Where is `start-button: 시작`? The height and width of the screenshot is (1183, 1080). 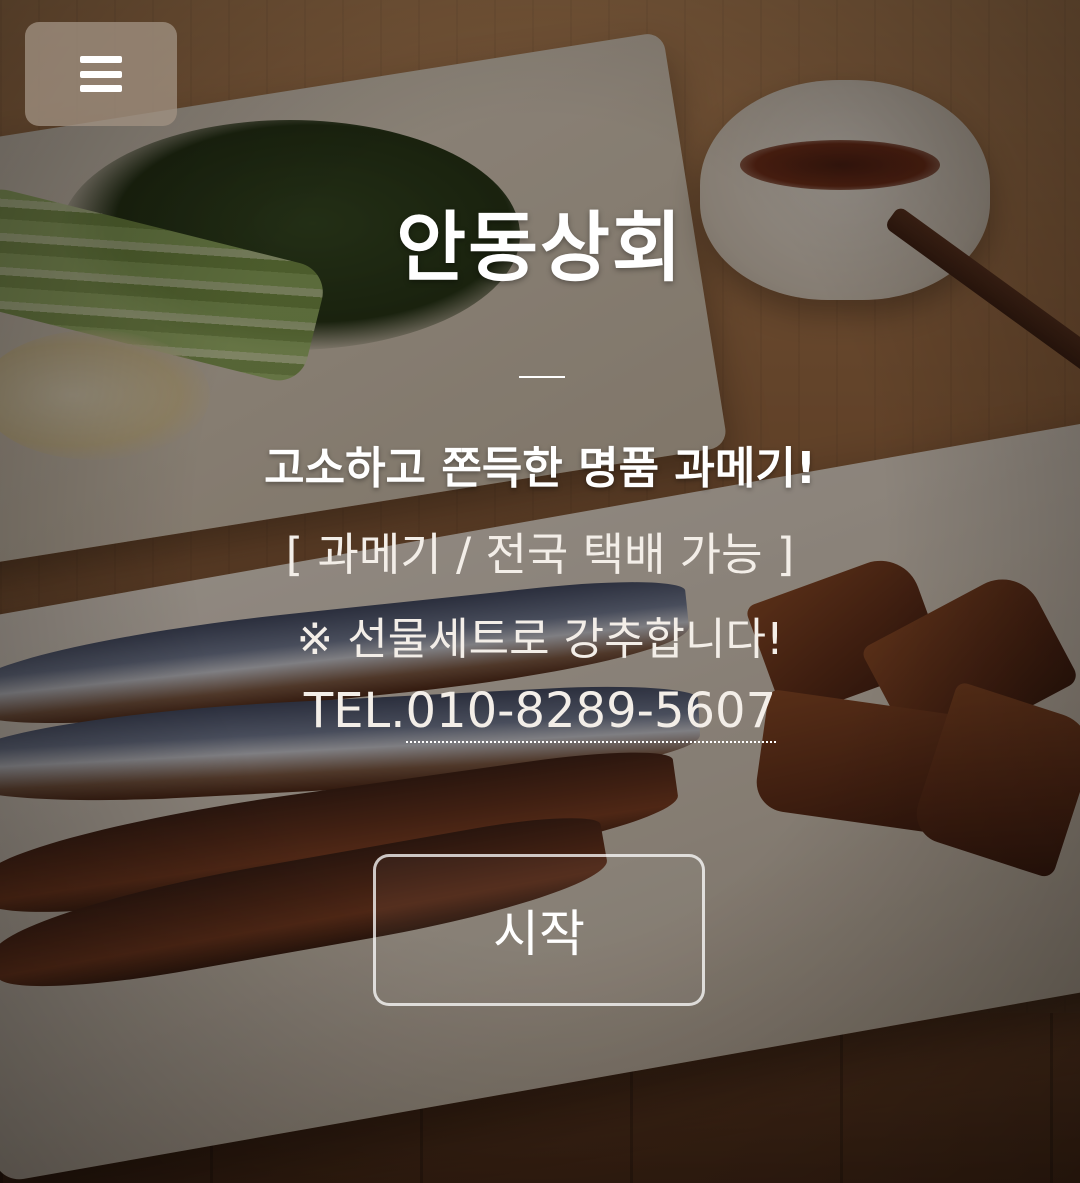
start-button: 시작 is located at coordinates (539, 930).